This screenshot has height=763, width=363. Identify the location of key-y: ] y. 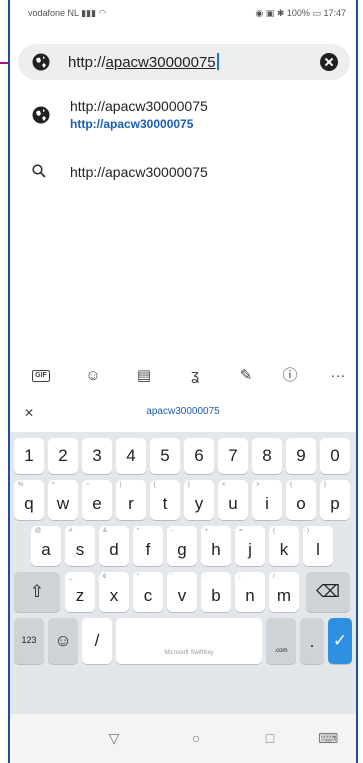
(199, 500).